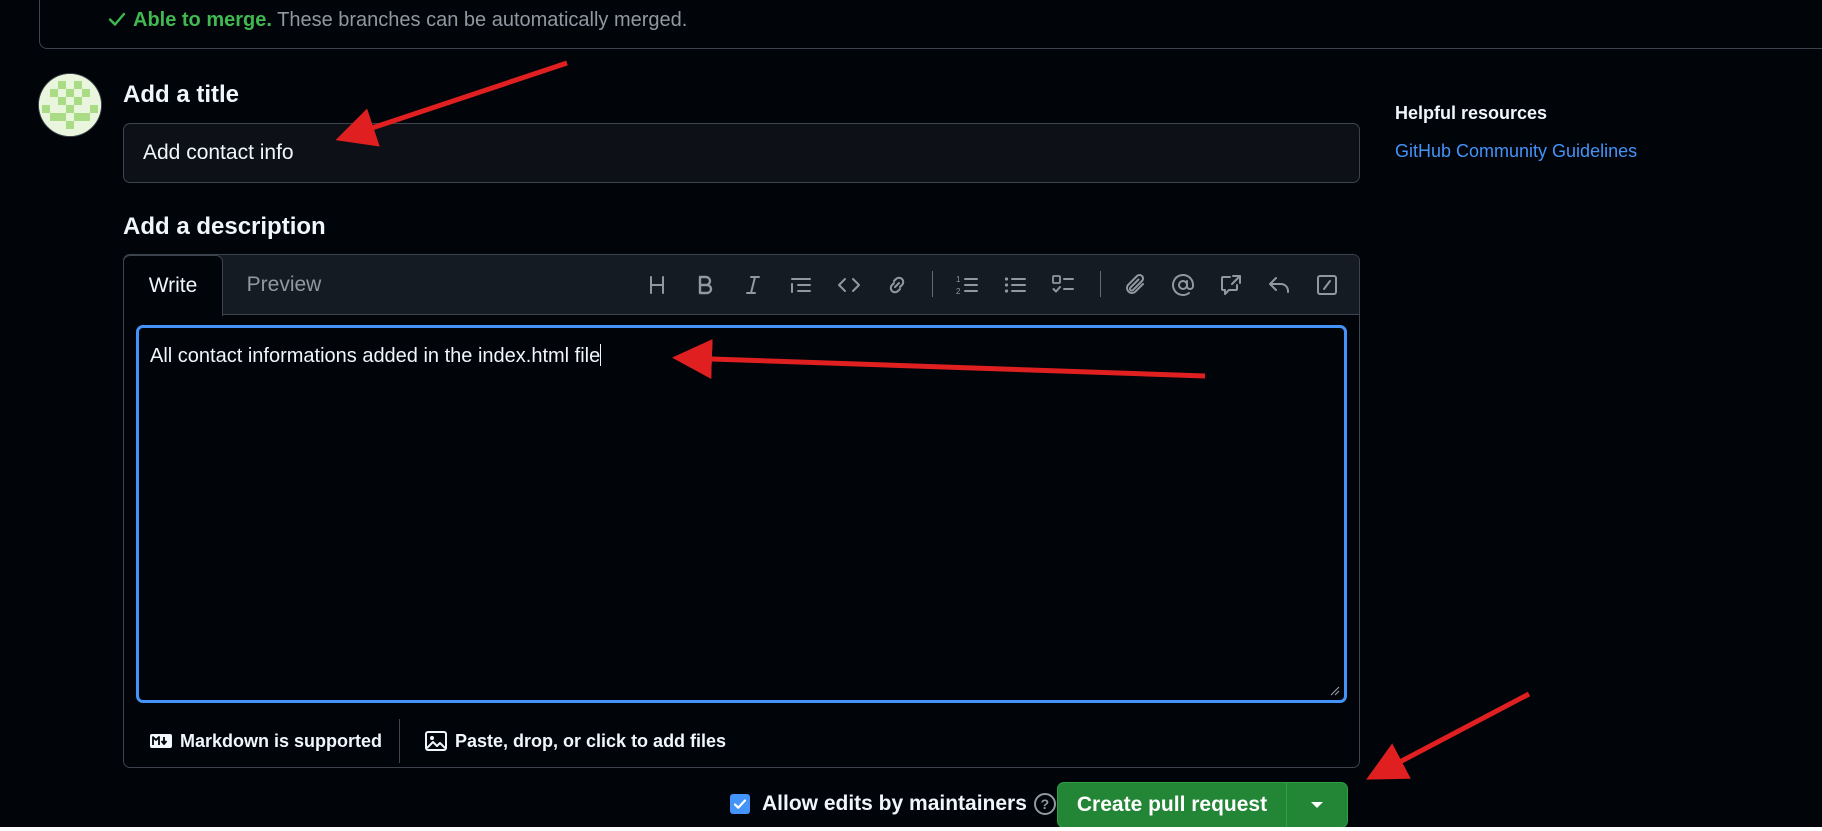 The image size is (1822, 831). What do you see at coordinates (958, 279) in the screenshot?
I see `svg-text: 1` at bounding box center [958, 279].